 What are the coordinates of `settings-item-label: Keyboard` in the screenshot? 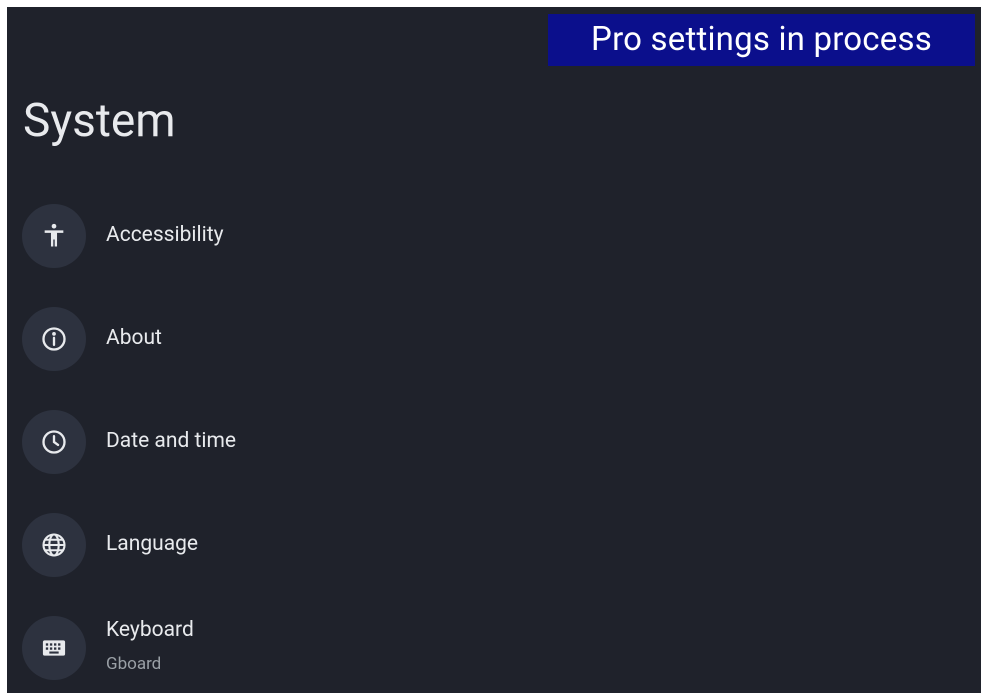 It's located at (150, 630).